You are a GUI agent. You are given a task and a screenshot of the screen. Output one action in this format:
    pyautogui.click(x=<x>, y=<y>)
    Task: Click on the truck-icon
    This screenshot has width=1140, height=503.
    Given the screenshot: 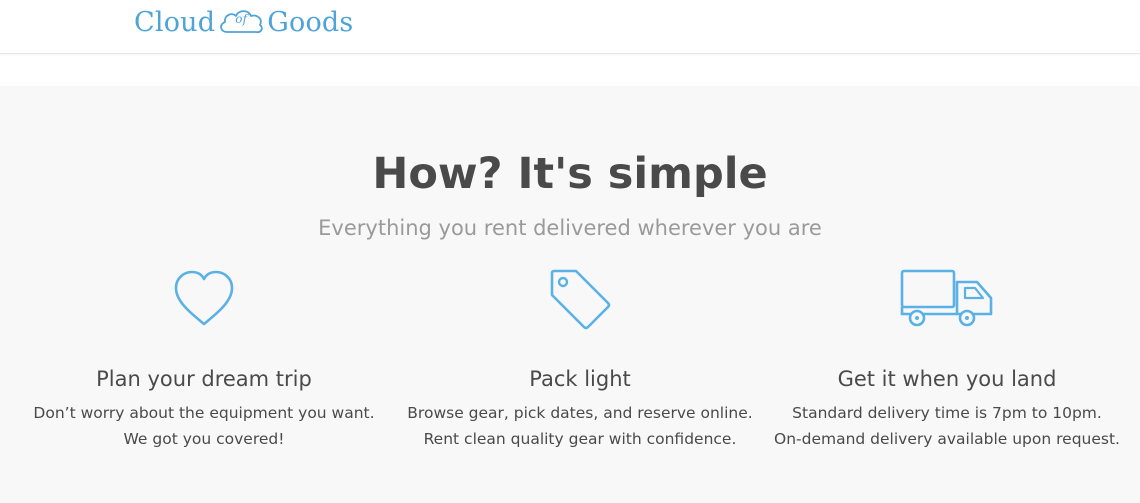 What is the action you would take?
    pyautogui.click(x=946, y=298)
    